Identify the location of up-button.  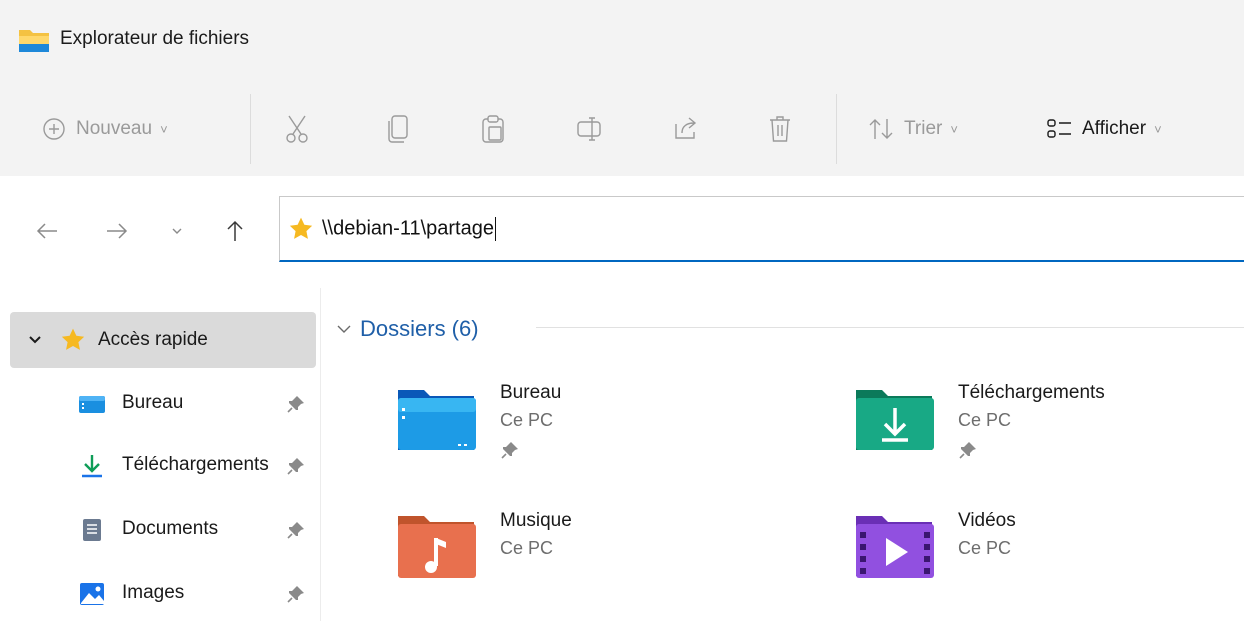
(235, 231).